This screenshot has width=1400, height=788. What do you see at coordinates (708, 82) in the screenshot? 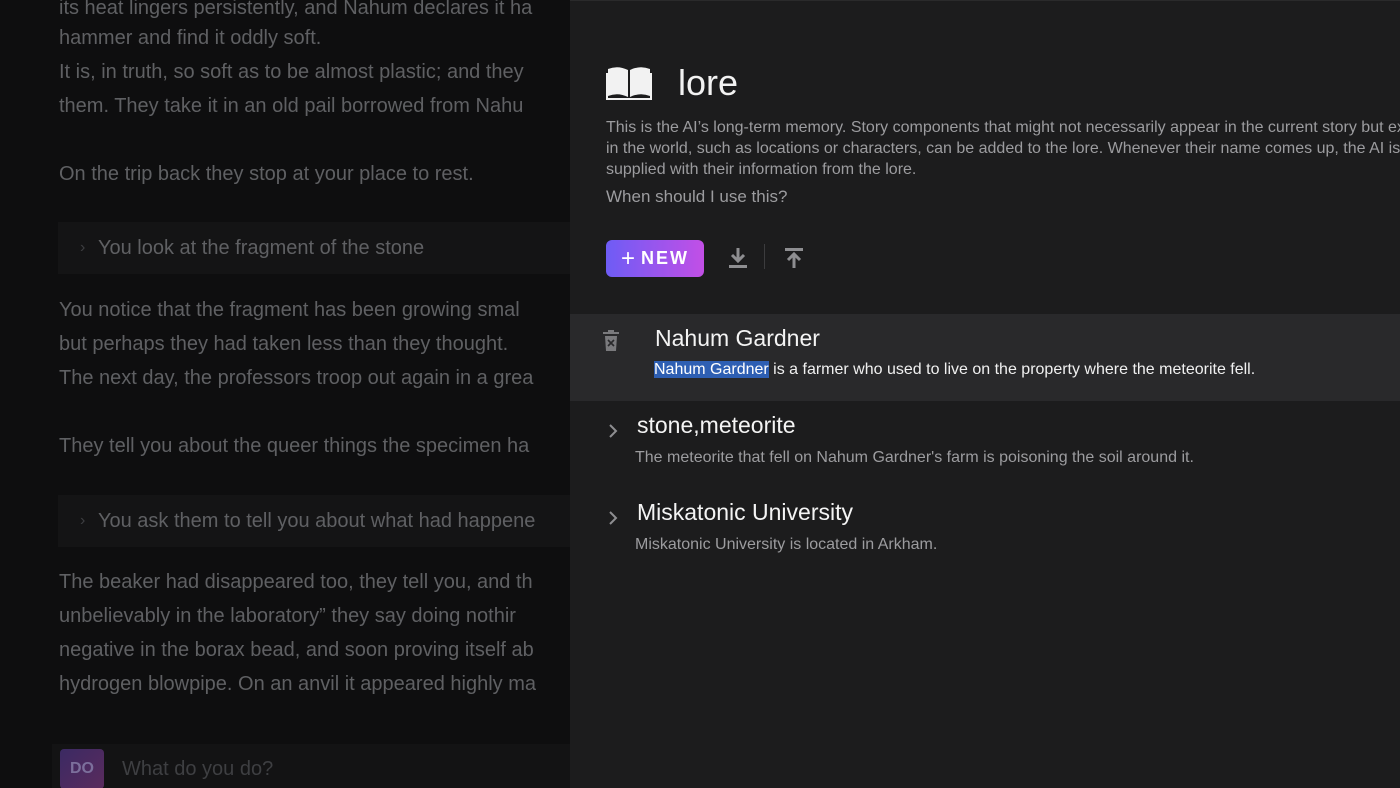
I see `page-title: lore` at bounding box center [708, 82].